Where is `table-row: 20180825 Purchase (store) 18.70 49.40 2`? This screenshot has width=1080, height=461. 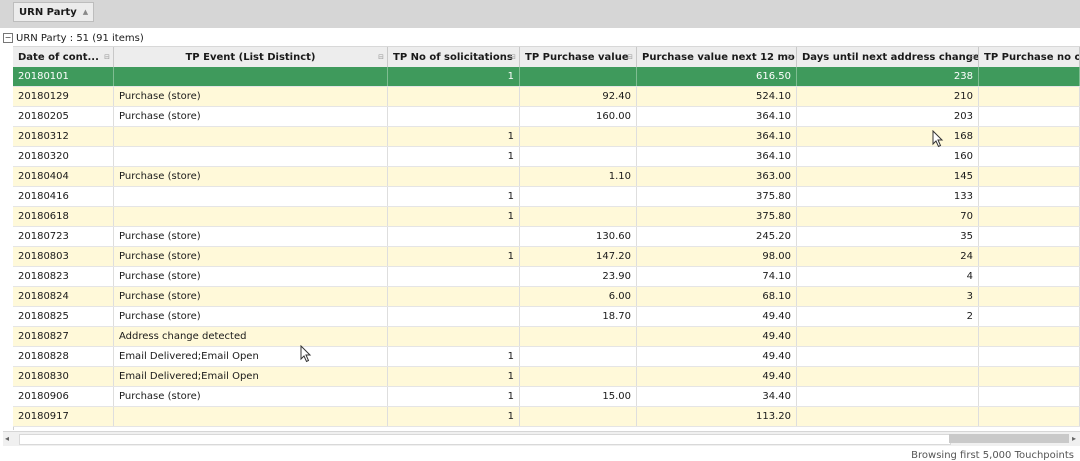 table-row: 20180825 Purchase (store) 18.70 49.40 2 is located at coordinates (546, 317).